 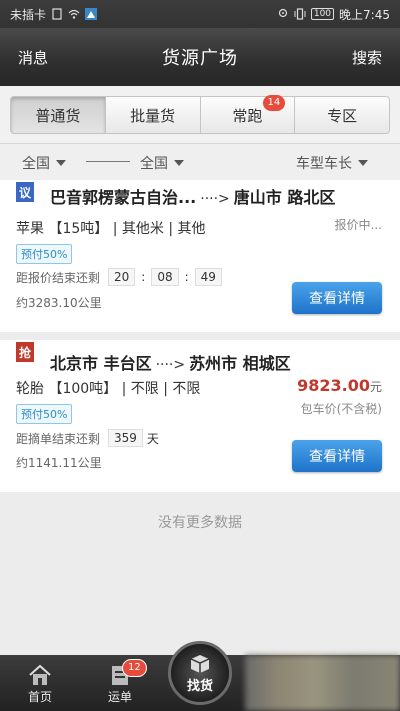 What do you see at coordinates (111, 228) in the screenshot?
I see `goods-info: 苹果 【15吨】 | 其他米 | 其他` at bounding box center [111, 228].